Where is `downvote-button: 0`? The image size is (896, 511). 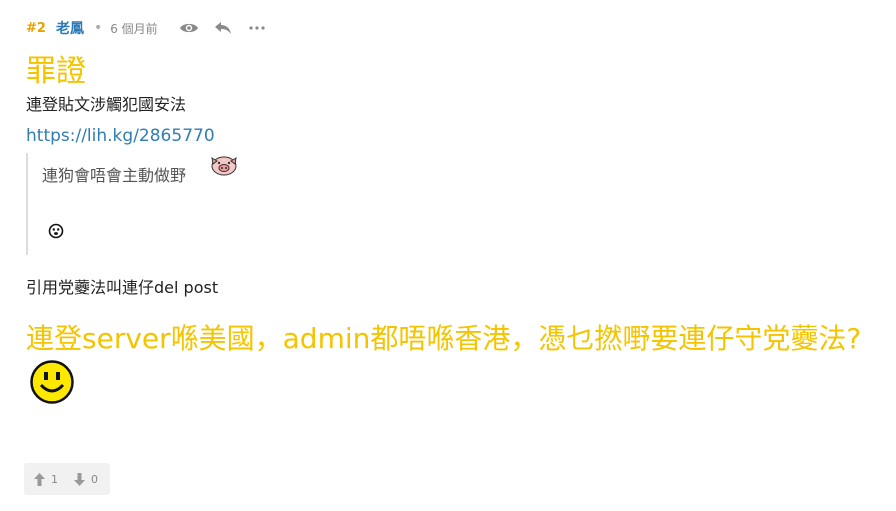
downvote-button: 0 is located at coordinates (86, 479).